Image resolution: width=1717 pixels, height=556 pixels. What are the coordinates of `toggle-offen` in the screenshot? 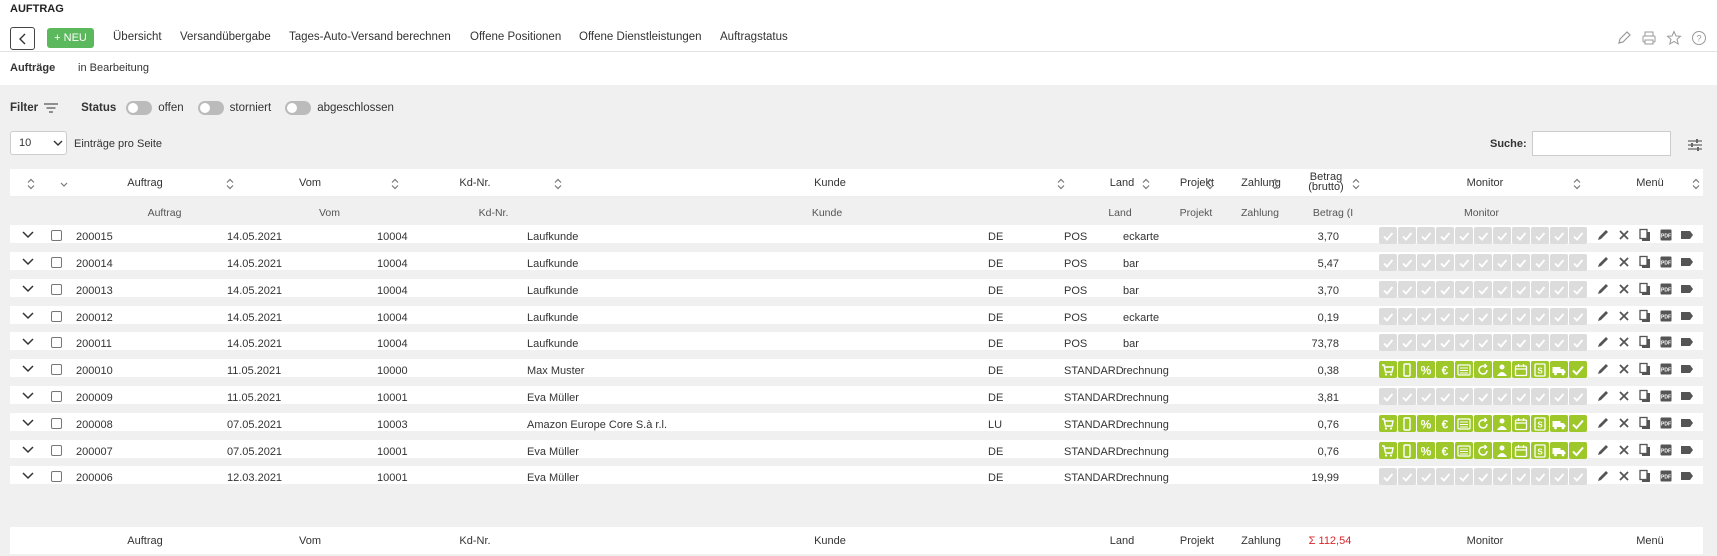 It's located at (139, 108).